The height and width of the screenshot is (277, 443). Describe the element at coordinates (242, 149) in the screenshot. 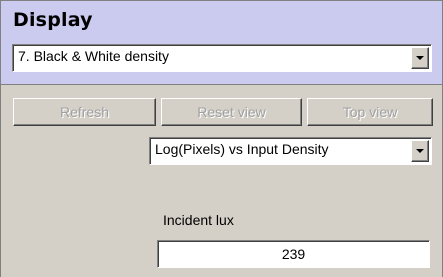

I see `plot-mode-value: Log(Pixels) vs Input Density` at that location.